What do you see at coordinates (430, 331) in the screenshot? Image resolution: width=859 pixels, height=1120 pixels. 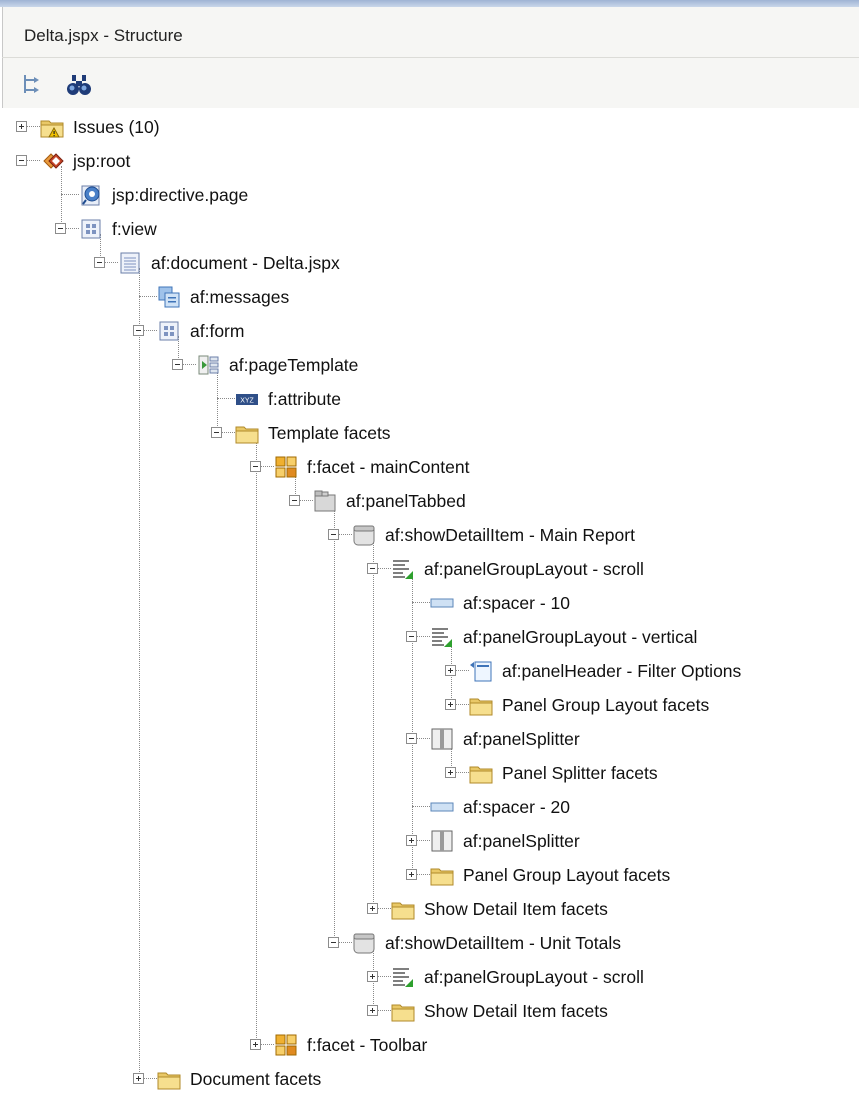 I see `tree-row: af:form` at bounding box center [430, 331].